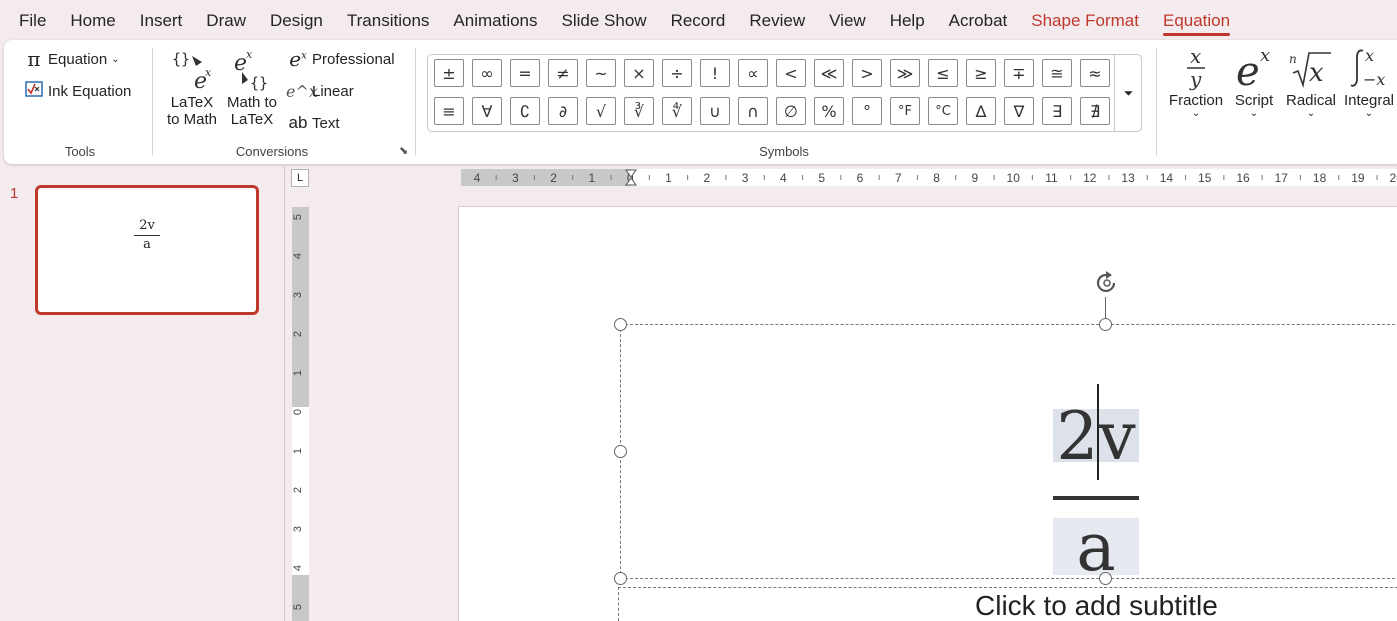  I want to click on linear-button: e^x Linear, so click(320, 91).